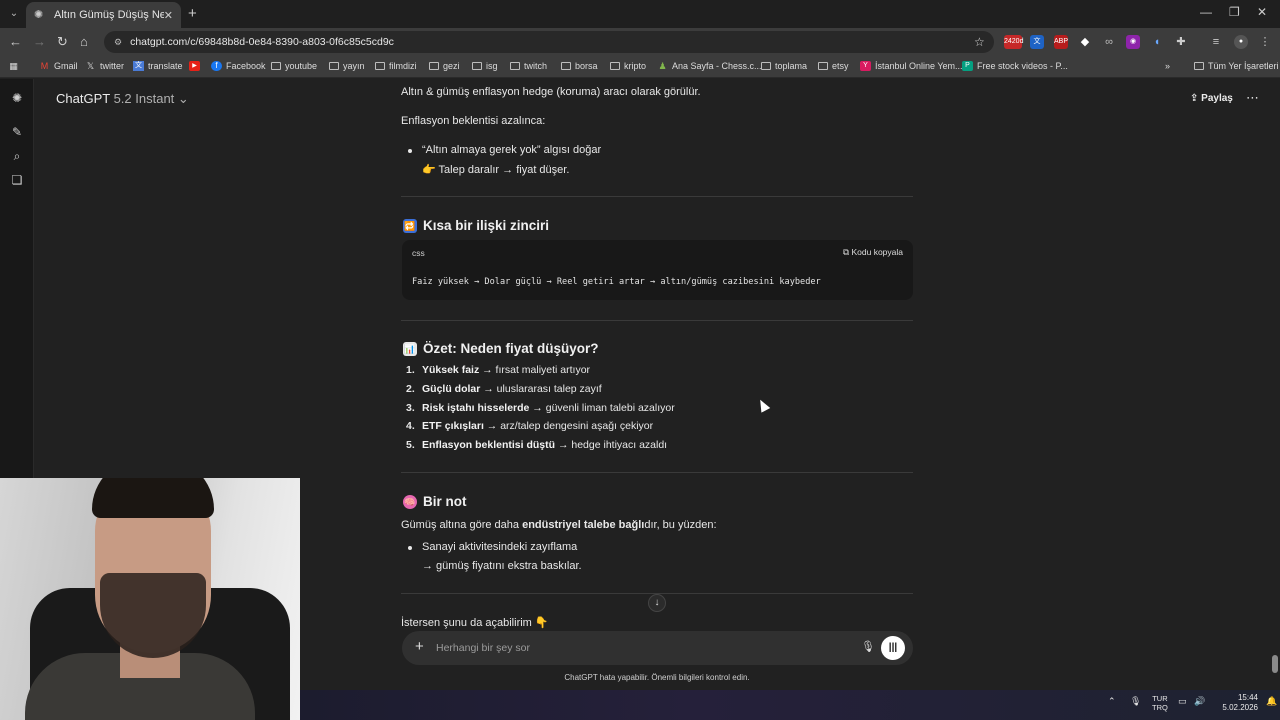  I want to click on chevron-down-icon: ⌄, so click(183, 98).